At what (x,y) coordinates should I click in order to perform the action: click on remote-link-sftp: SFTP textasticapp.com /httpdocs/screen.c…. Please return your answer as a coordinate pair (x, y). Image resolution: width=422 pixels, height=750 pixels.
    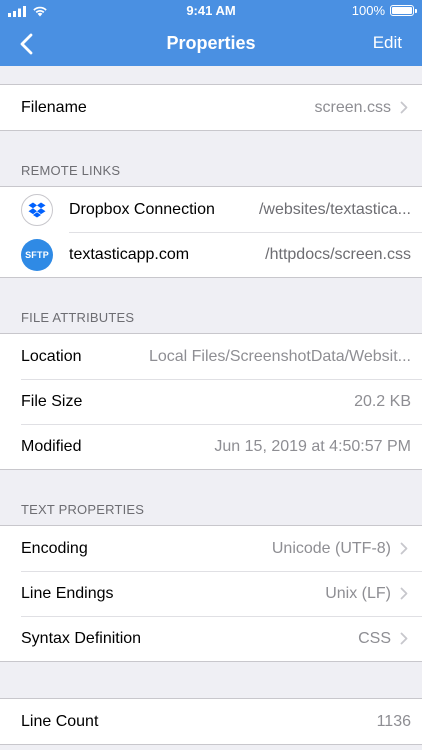
    Looking at the image, I should click on (211, 254).